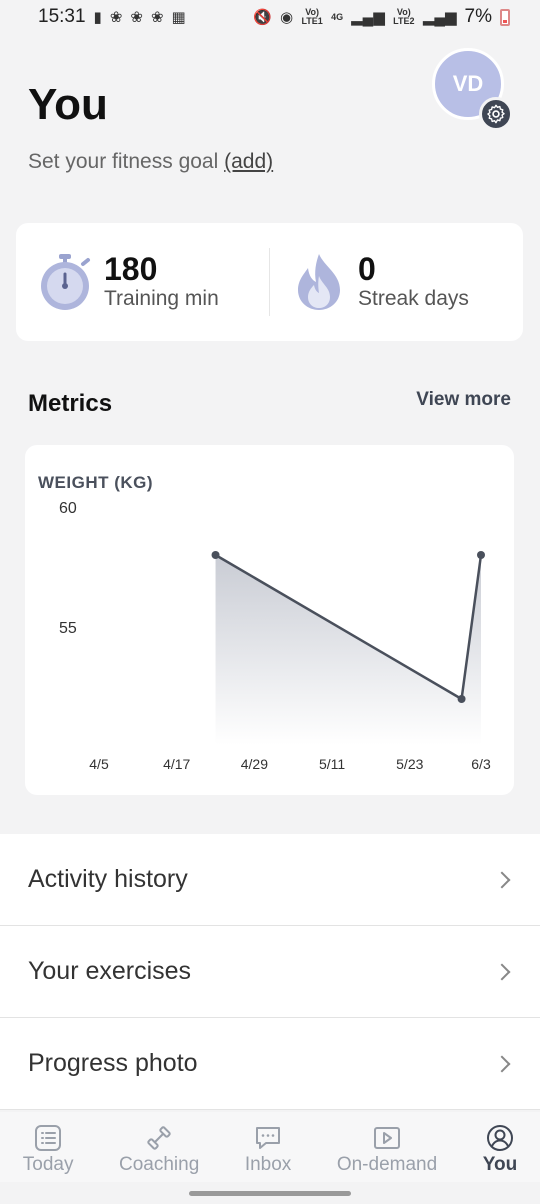  I want to click on x-tick-label: 4/29, so click(254, 764).